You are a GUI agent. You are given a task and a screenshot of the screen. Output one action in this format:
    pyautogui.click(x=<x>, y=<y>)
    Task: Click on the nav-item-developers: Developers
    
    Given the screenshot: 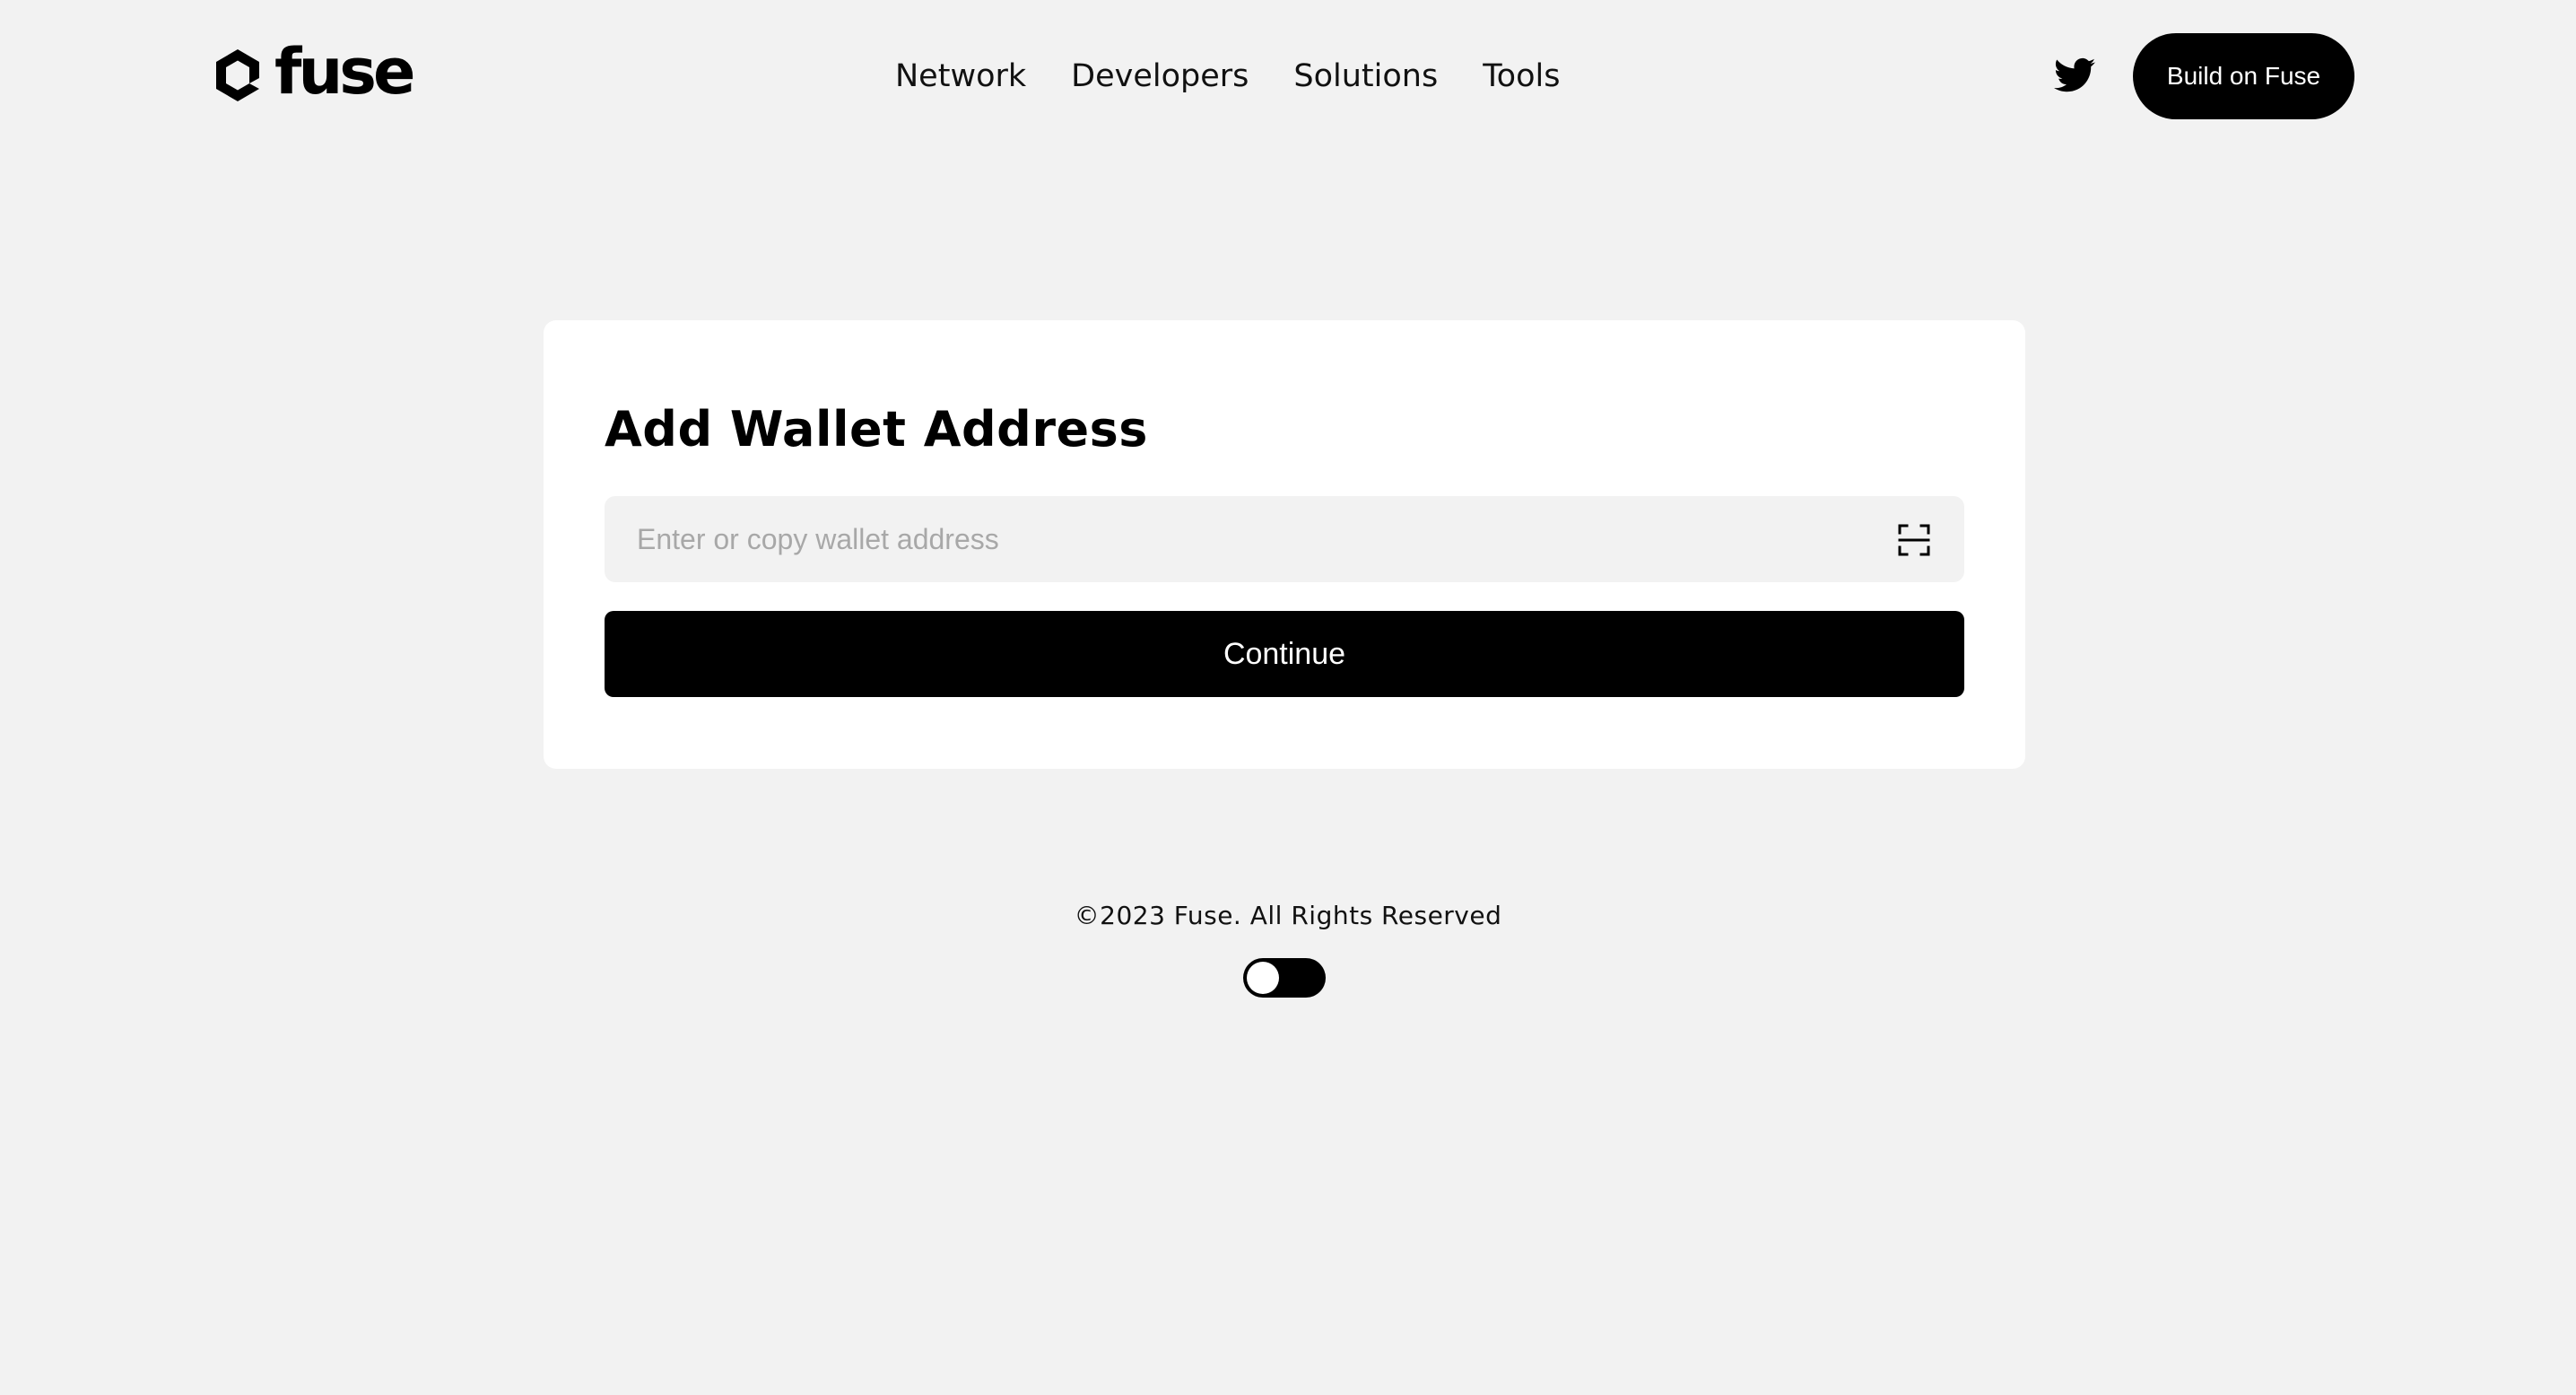 What is the action you would take?
    pyautogui.click(x=1160, y=76)
    